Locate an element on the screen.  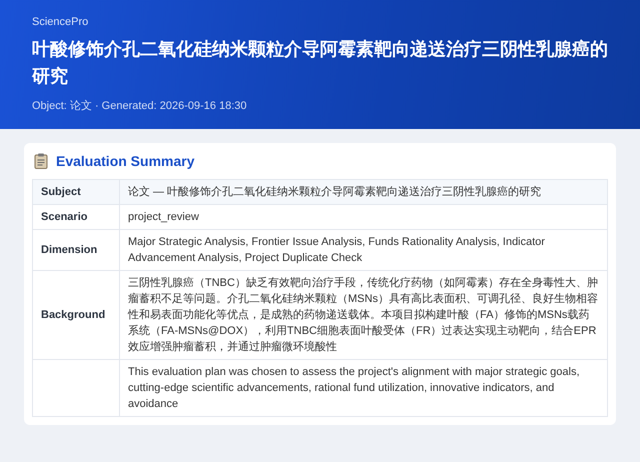
row-value: 三阴性乳腺癌（TNBC）缺乏有效靶向治疗手段，传统化疗药物（如阿霉素）存在全身毒性大、肿瘤蓄积不足等问题。介孔二氧化硅纳米颗粒（MSNs）具有高比表面积、可调孔径、良好生物相容性和易表面功能化等优点，是成熟的药物递送载体。本项目拟构建叶酸（FA）修饰的MSNs载药系统（FA-MSNs@DOX），利用TNBC细胞表面叶酸受体（FR）过表达实现主动靶向，结合EPR效应增强肿瘤蓄积，并通过肿瘤微环境酸性 is located at coordinates (363, 315).